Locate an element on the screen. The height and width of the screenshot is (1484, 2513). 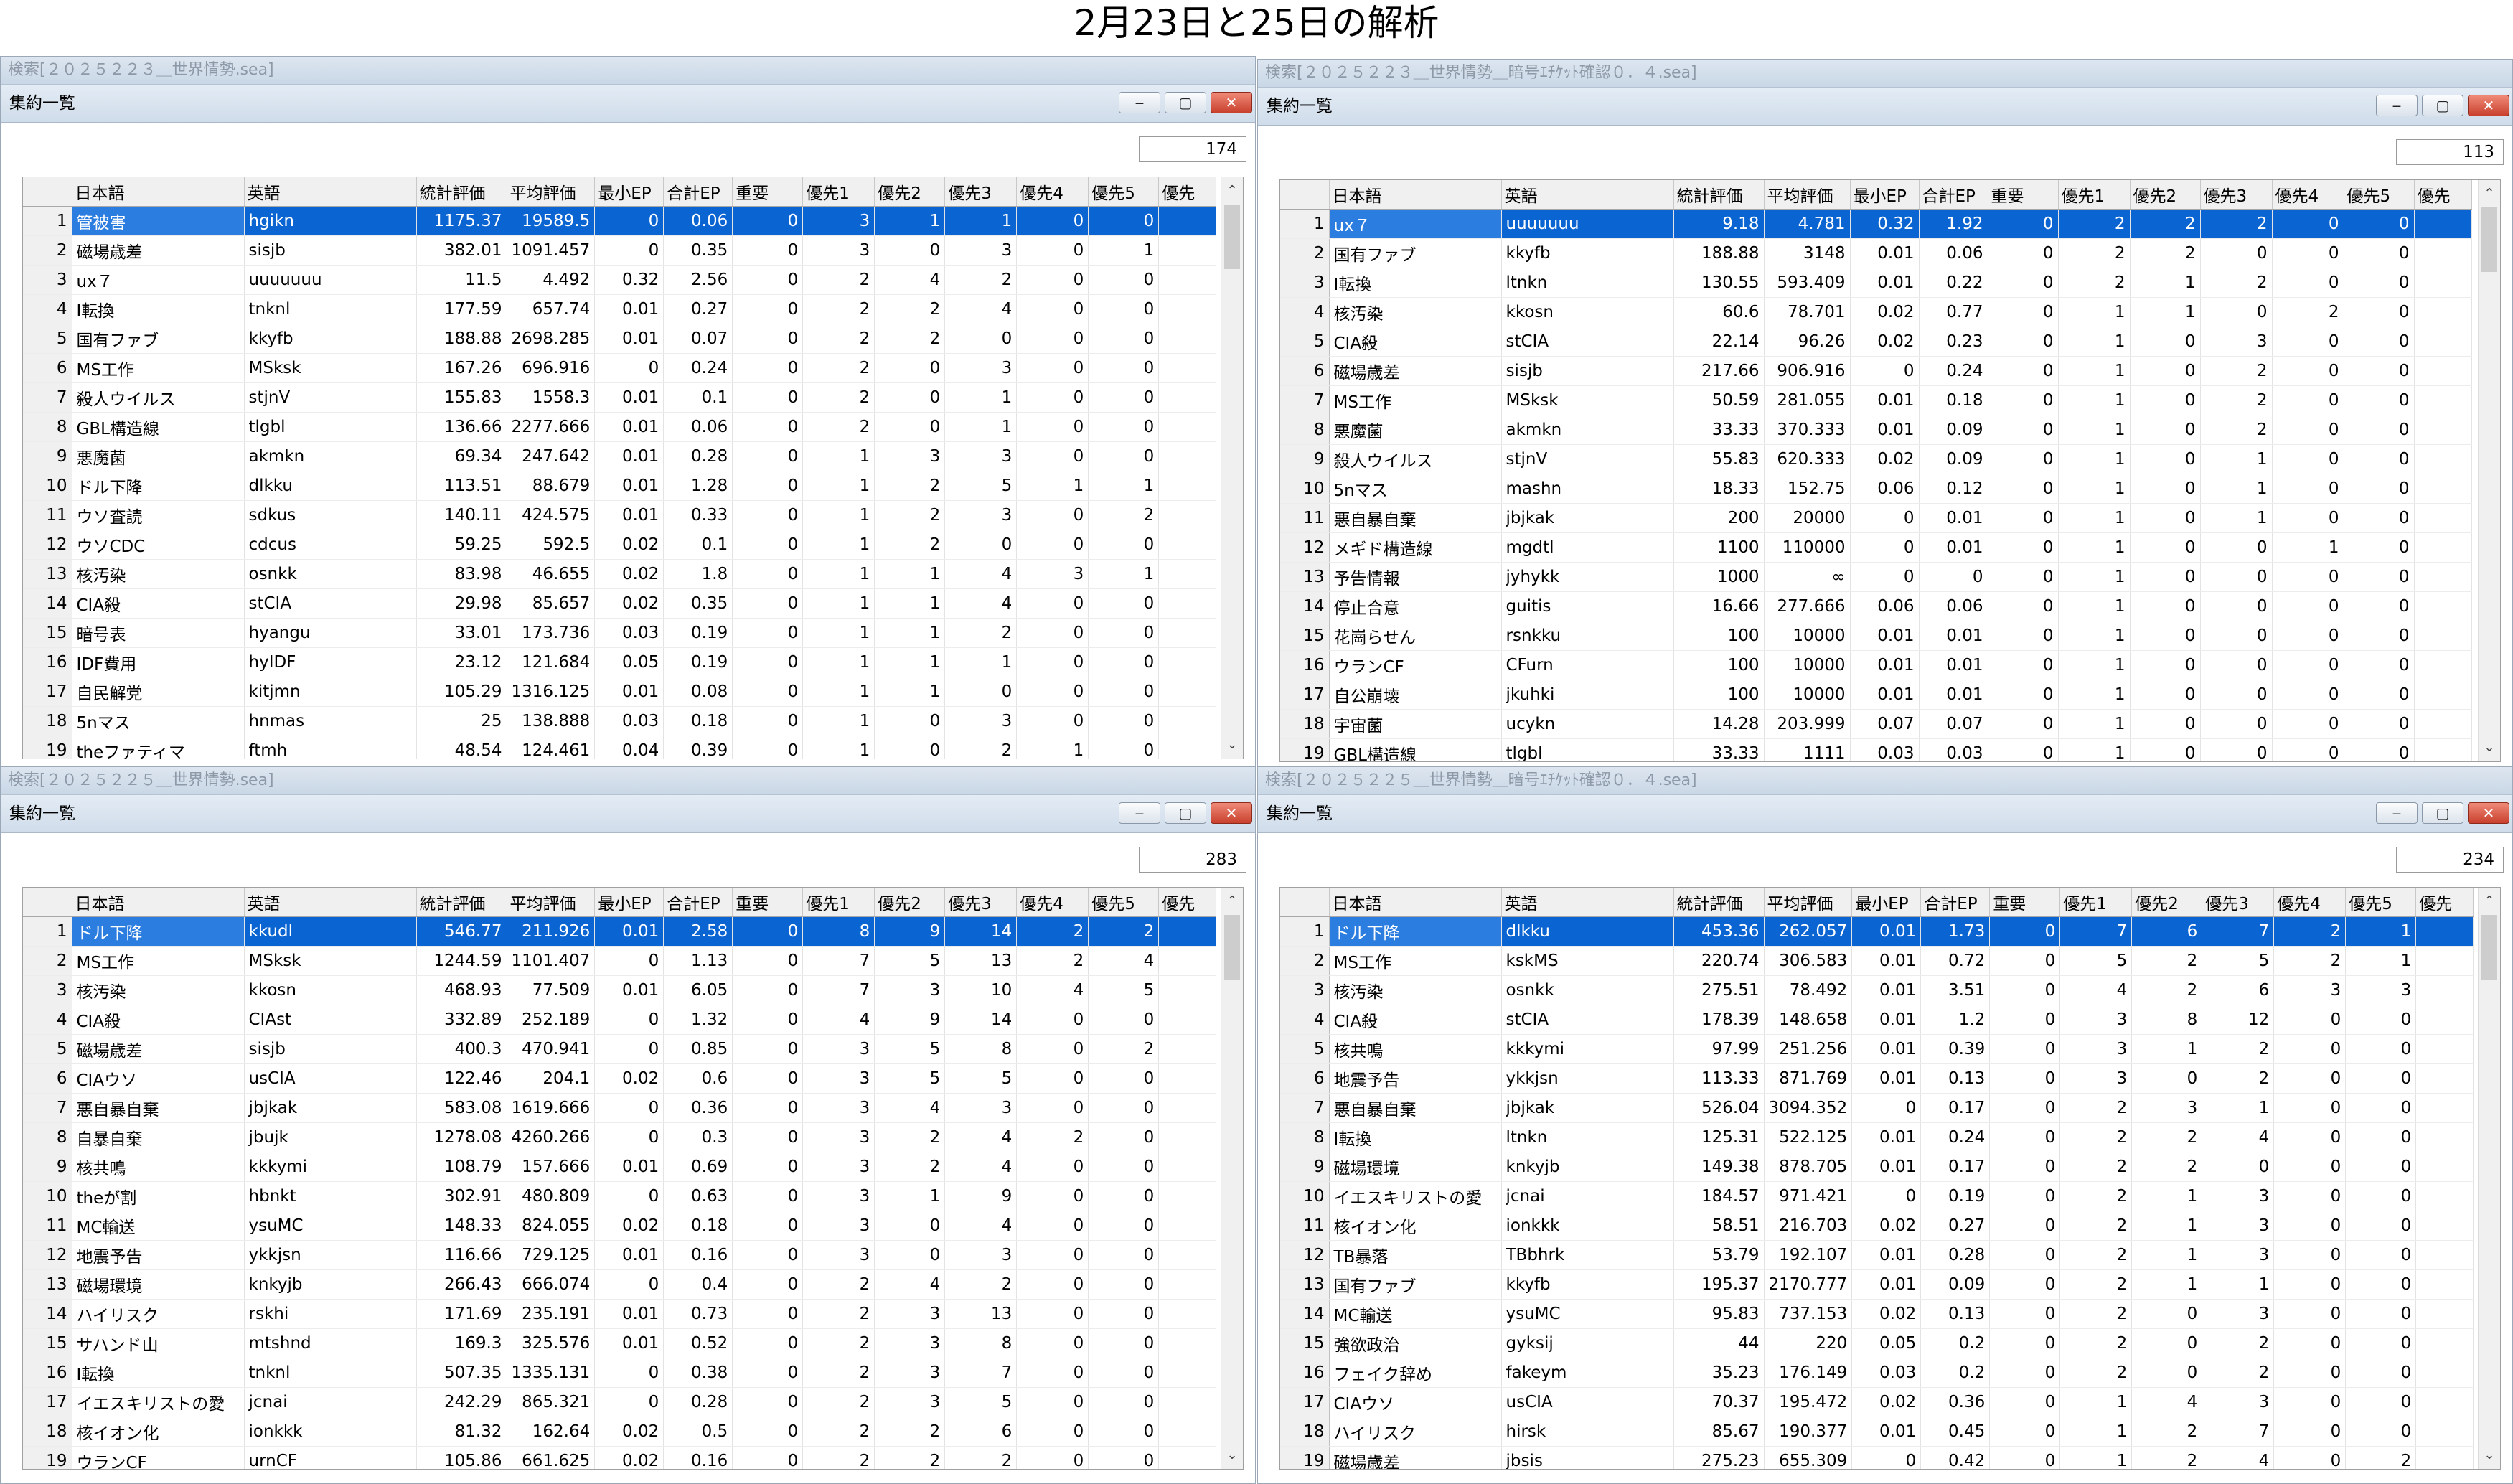
table-row: 8 I転換 ltnkn 125.31 522.125 0.01 0.24 0 2 2 4 0 0 is located at coordinates (1877, 1137).